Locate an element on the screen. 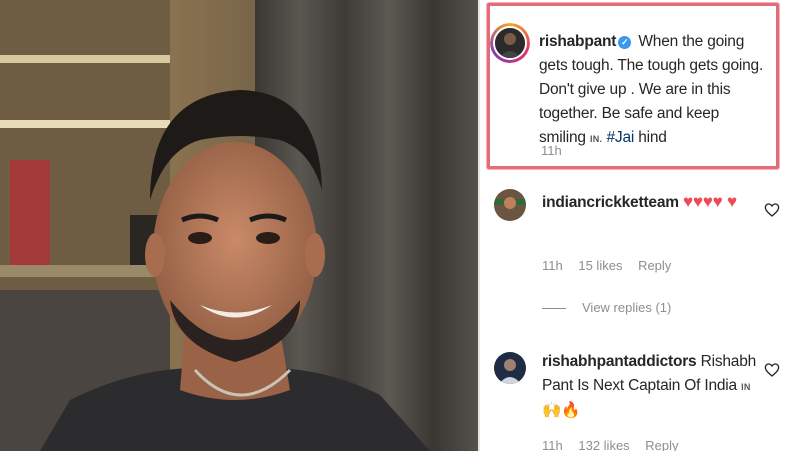 The image size is (800, 451). comment-1-meta: 11h 15 likes Reply is located at coordinates (612, 265).